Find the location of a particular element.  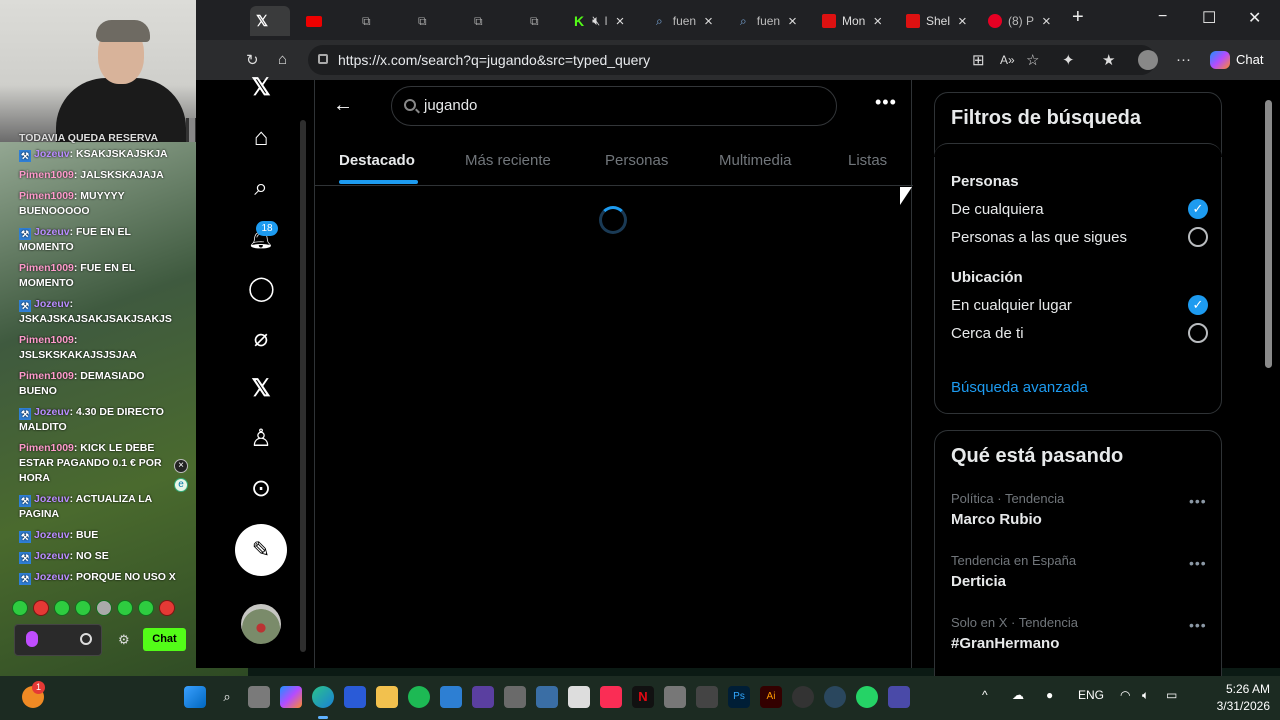

photoshop-icon: Ps is located at coordinates (739, 697).